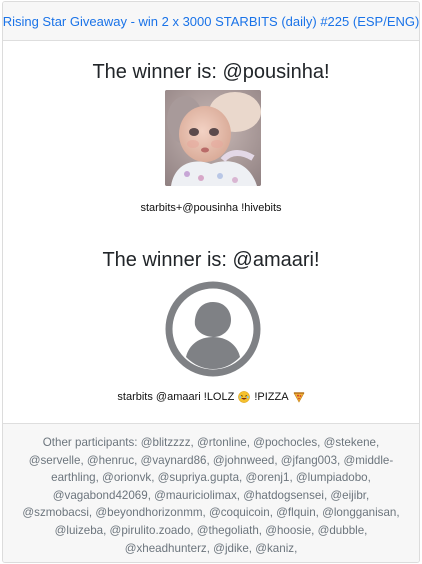  Describe the element at coordinates (211, 72) in the screenshot. I see `winner-1-title: The winner is: @pousinha!` at that location.